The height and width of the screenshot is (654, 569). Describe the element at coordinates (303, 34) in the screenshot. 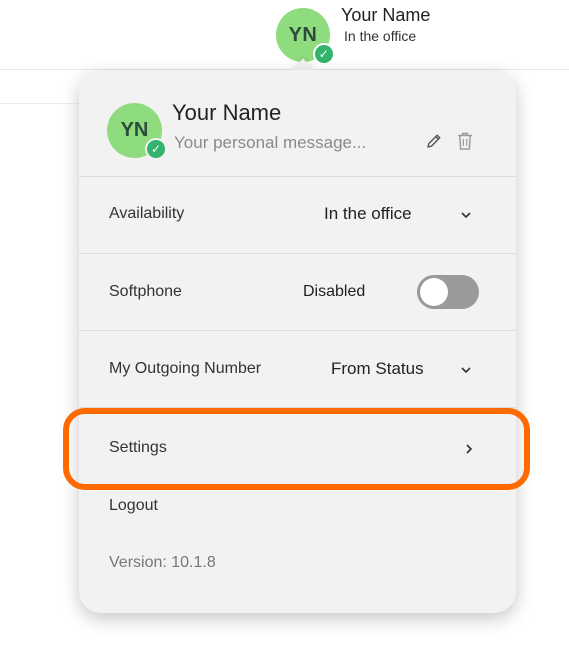

I see `header-avatar-initials: YN` at that location.